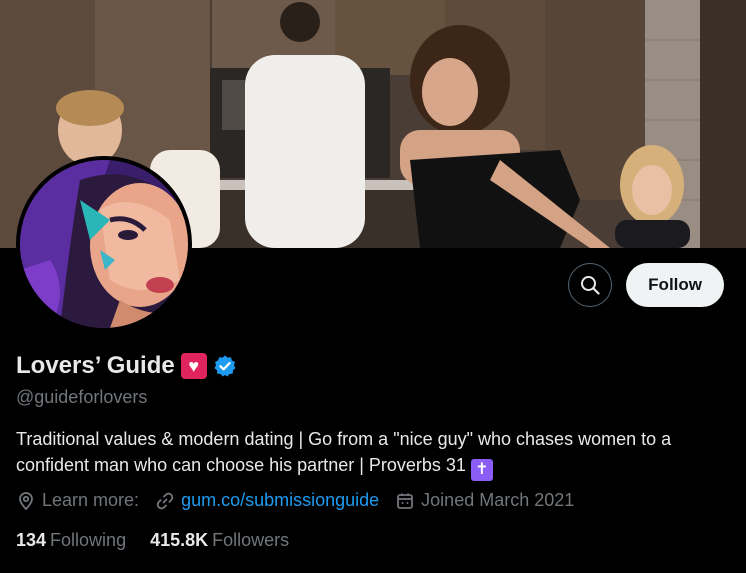 The height and width of the screenshot is (573, 746). I want to click on location-pin-icon, so click(26, 500).